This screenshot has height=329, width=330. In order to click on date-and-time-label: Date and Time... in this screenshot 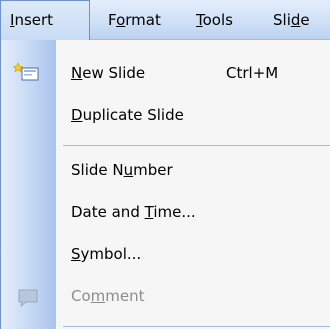, I will do `click(133, 212)`.